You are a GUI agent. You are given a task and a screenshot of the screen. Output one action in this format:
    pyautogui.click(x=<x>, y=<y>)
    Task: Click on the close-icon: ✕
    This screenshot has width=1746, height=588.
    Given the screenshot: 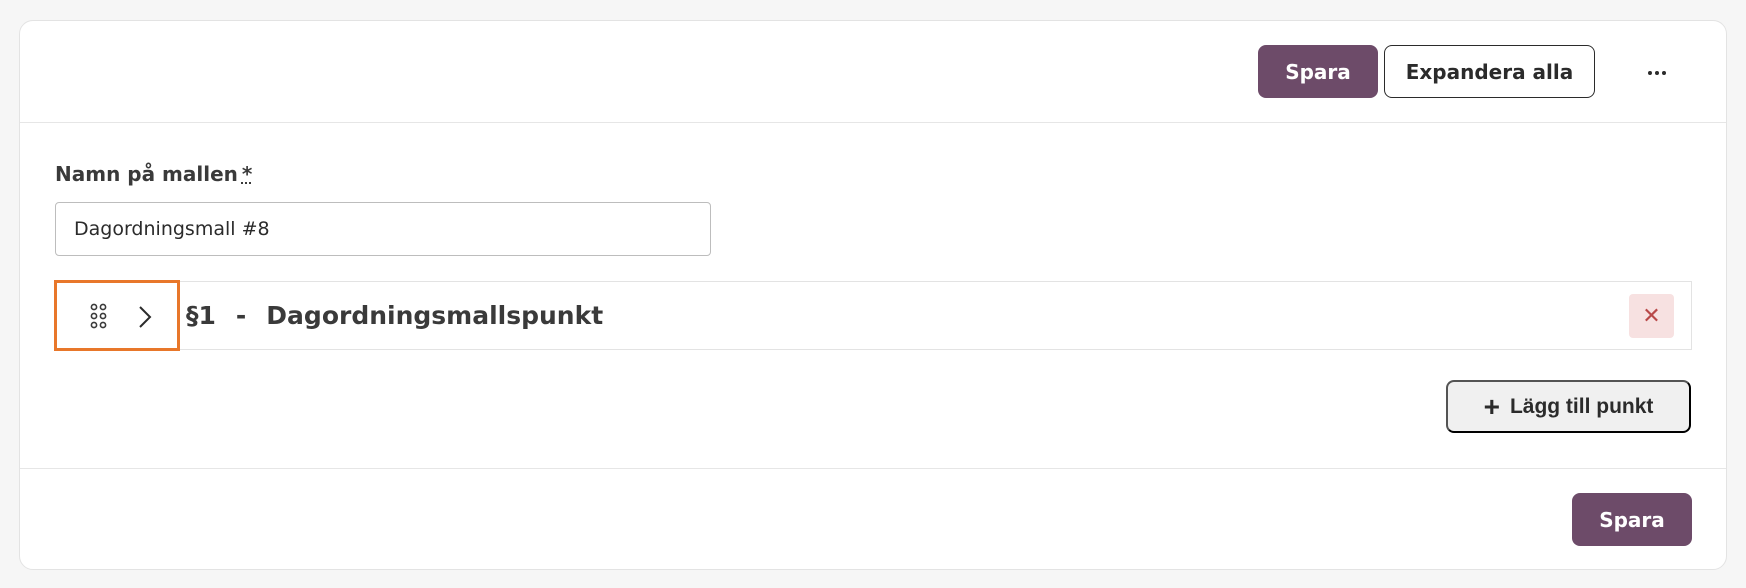 What is the action you would take?
    pyautogui.click(x=1651, y=316)
    